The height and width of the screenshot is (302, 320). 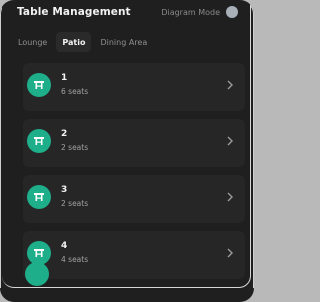 What do you see at coordinates (74, 42) in the screenshot?
I see `tab-patio: Patio` at bounding box center [74, 42].